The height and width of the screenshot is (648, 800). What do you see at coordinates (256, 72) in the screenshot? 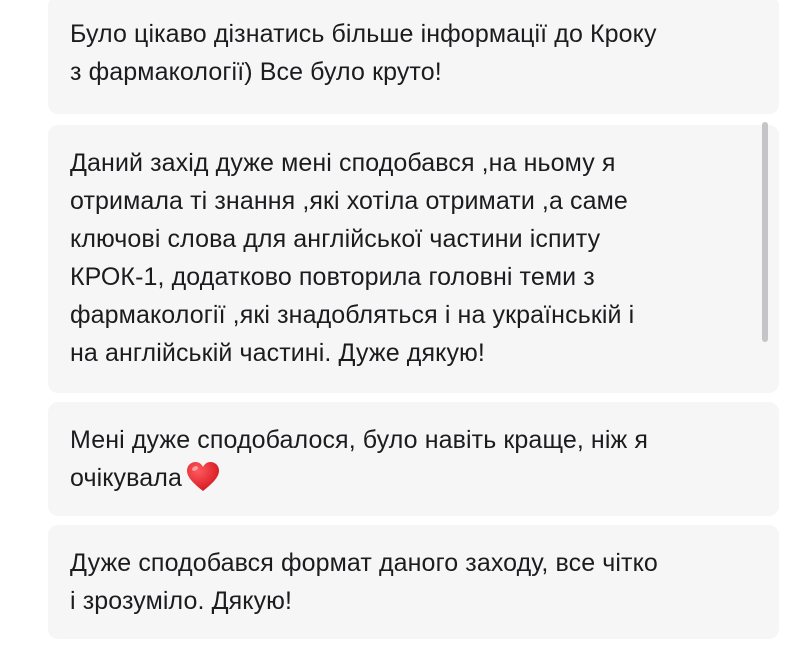
I see `comment-text-line: з фармакології) Все було круто!` at bounding box center [256, 72].